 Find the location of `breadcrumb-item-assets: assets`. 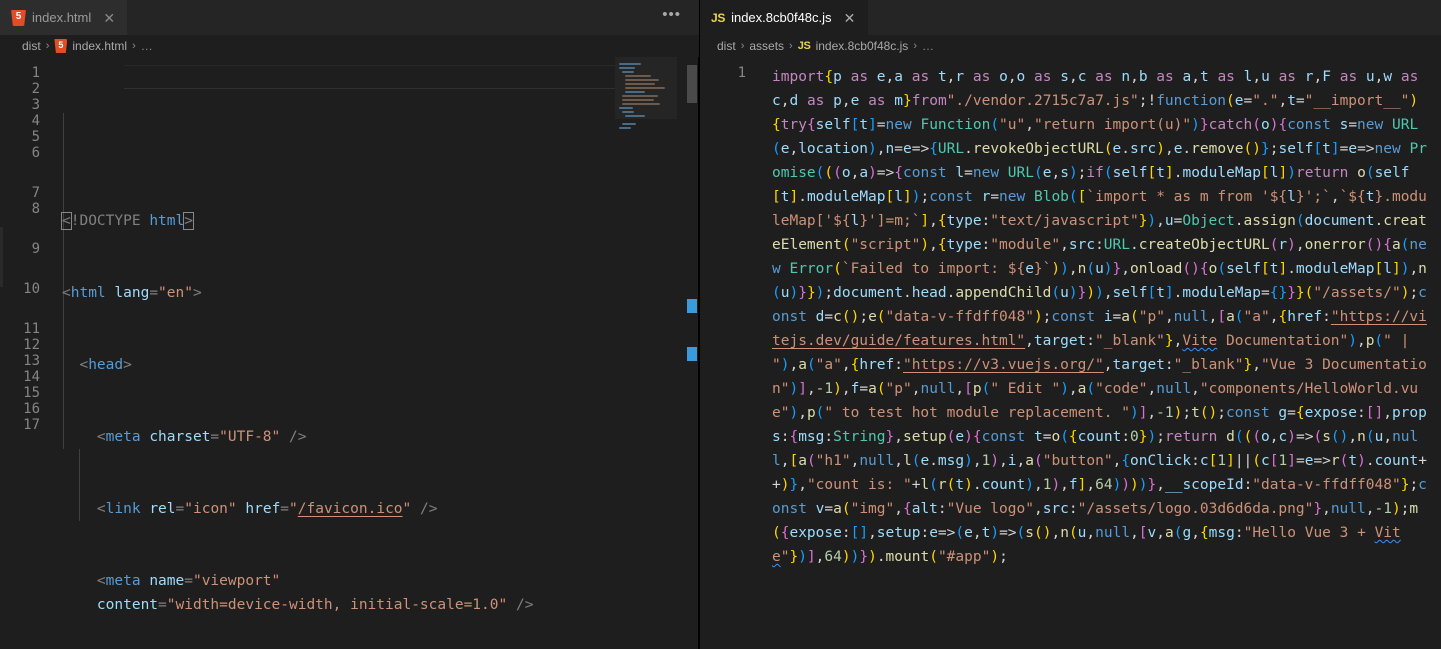

breadcrumb-item-assets: assets is located at coordinates (766, 46).